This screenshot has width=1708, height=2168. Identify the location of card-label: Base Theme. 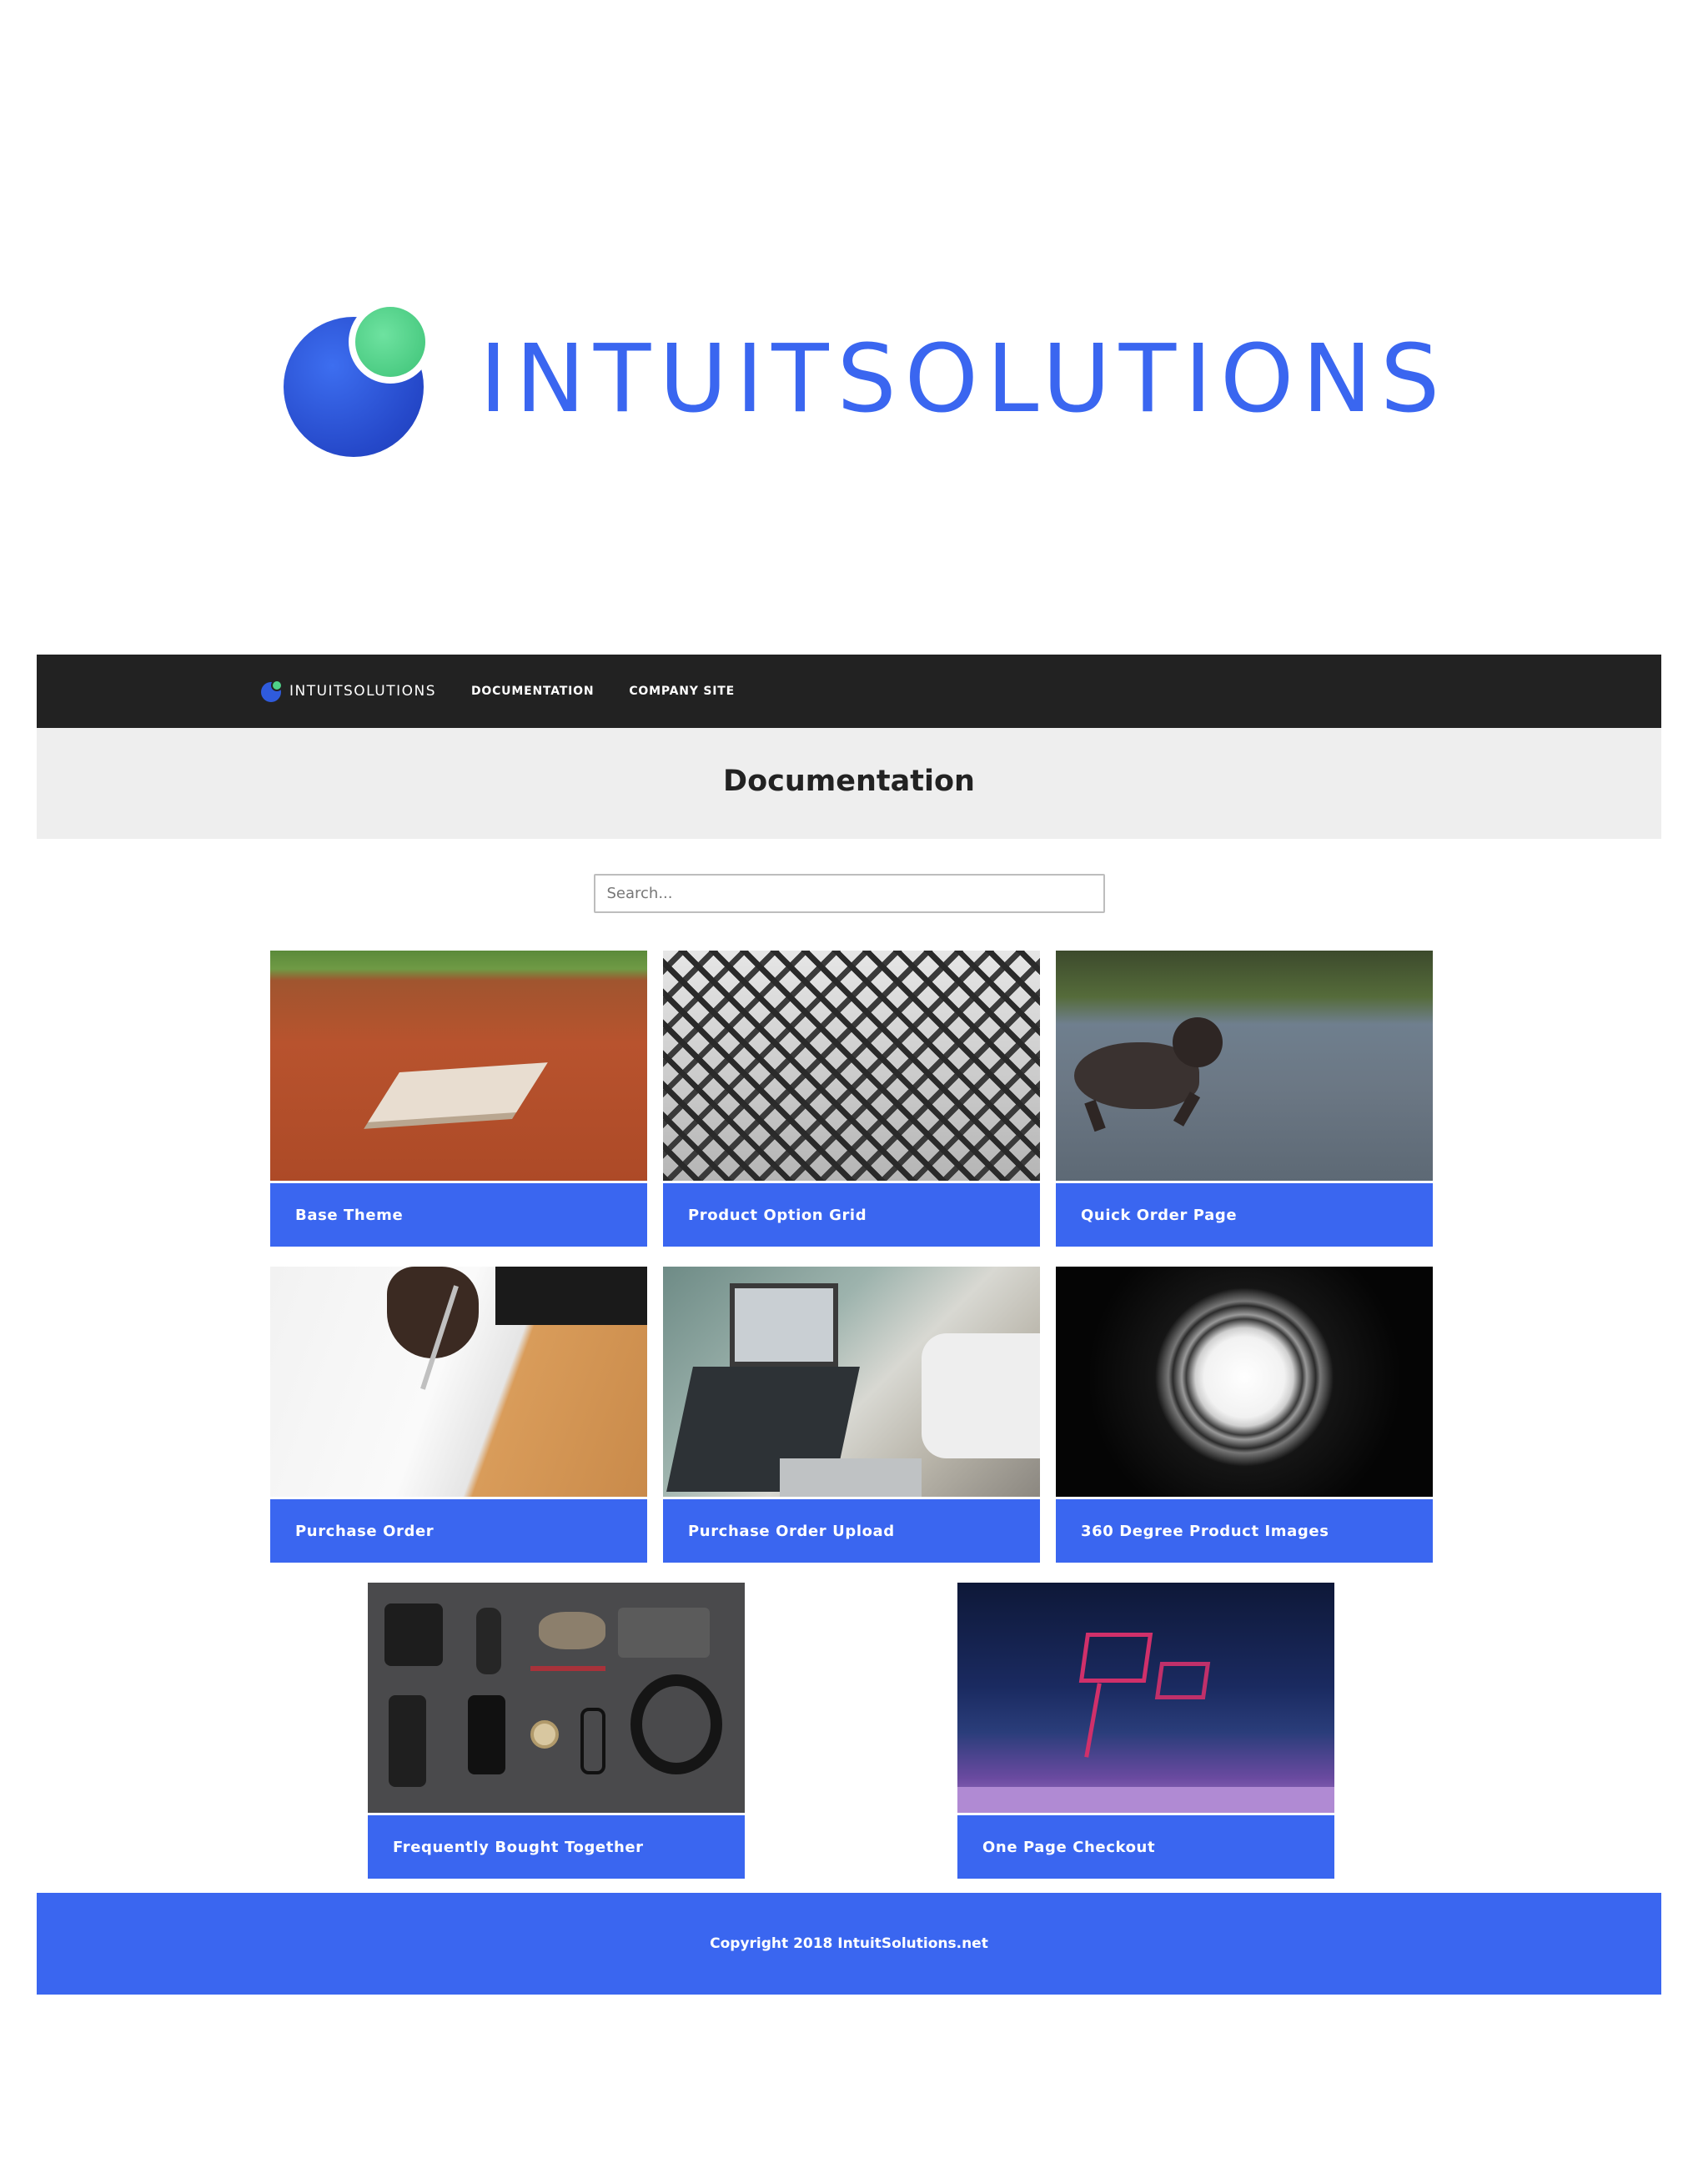
(349, 1215).